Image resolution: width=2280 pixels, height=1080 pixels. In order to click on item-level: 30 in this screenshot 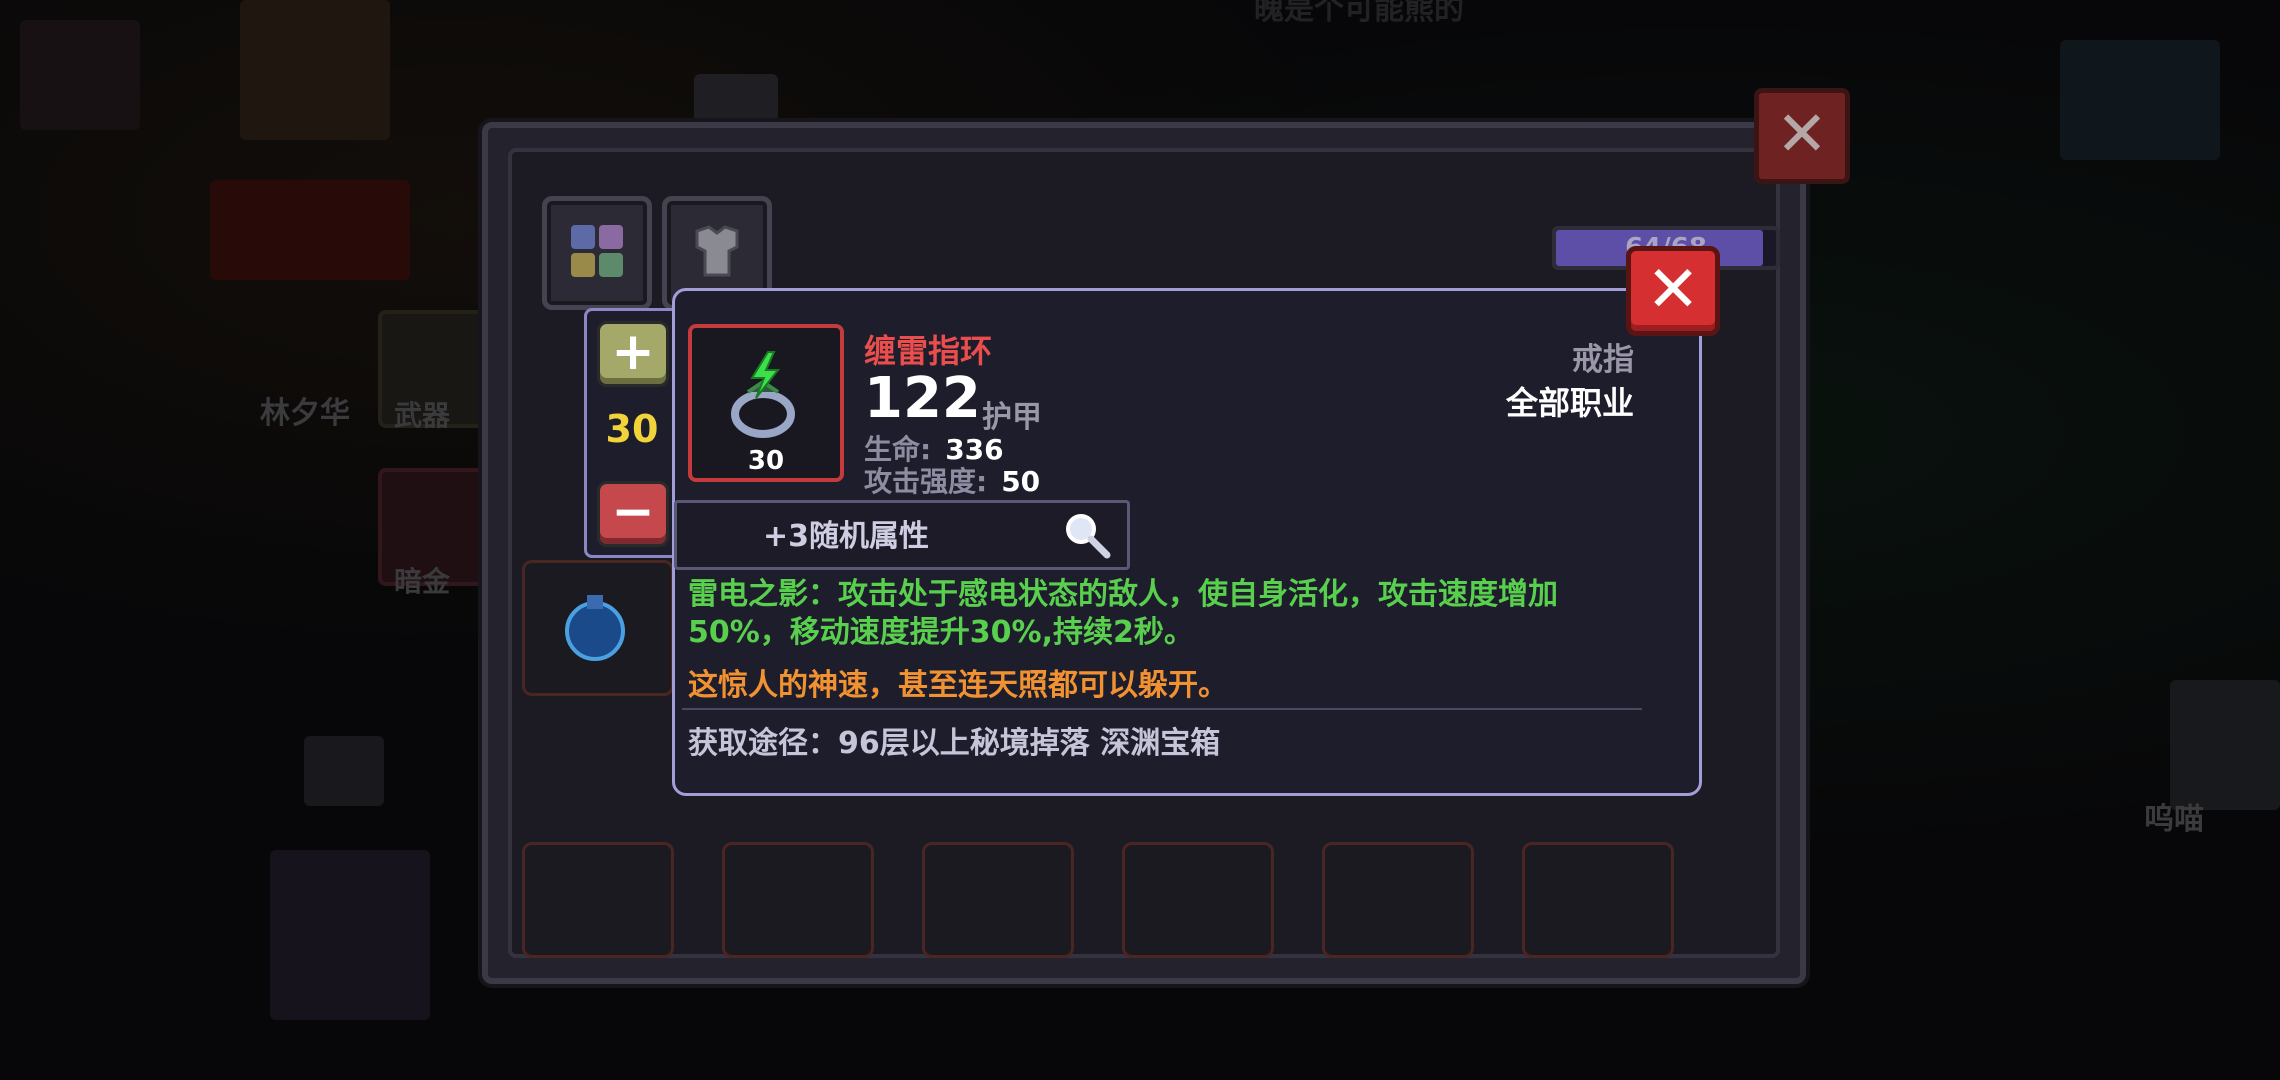, I will do `click(766, 461)`.